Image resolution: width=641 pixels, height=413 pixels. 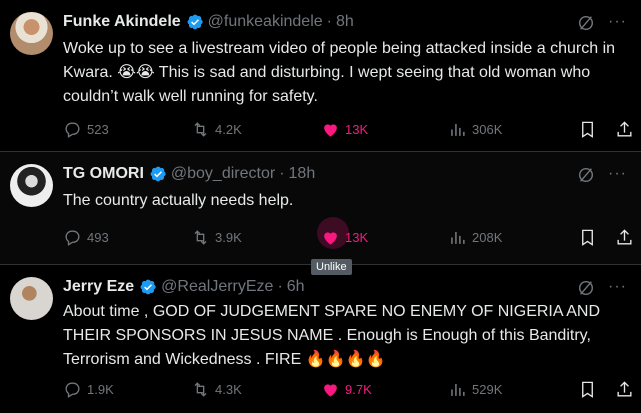 I want to click on author-handle: @funkeakindele, so click(x=265, y=22).